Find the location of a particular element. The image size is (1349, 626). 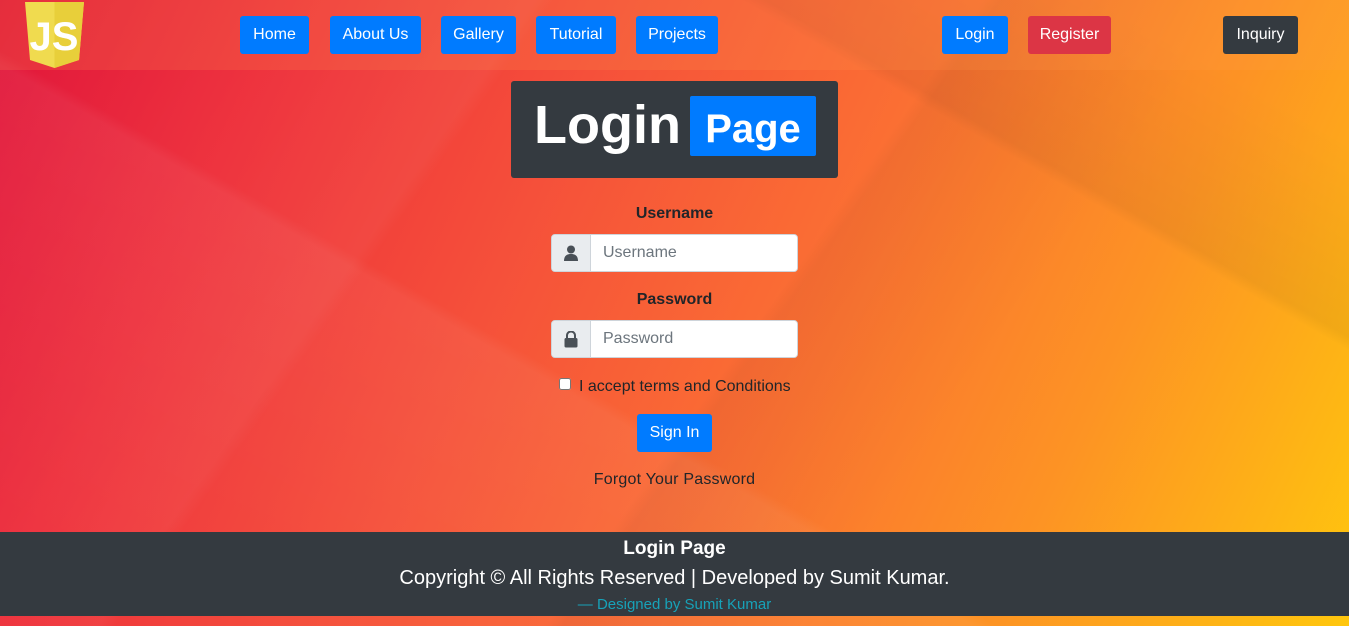

nav-gallery-button: Gallery is located at coordinates (478, 35).